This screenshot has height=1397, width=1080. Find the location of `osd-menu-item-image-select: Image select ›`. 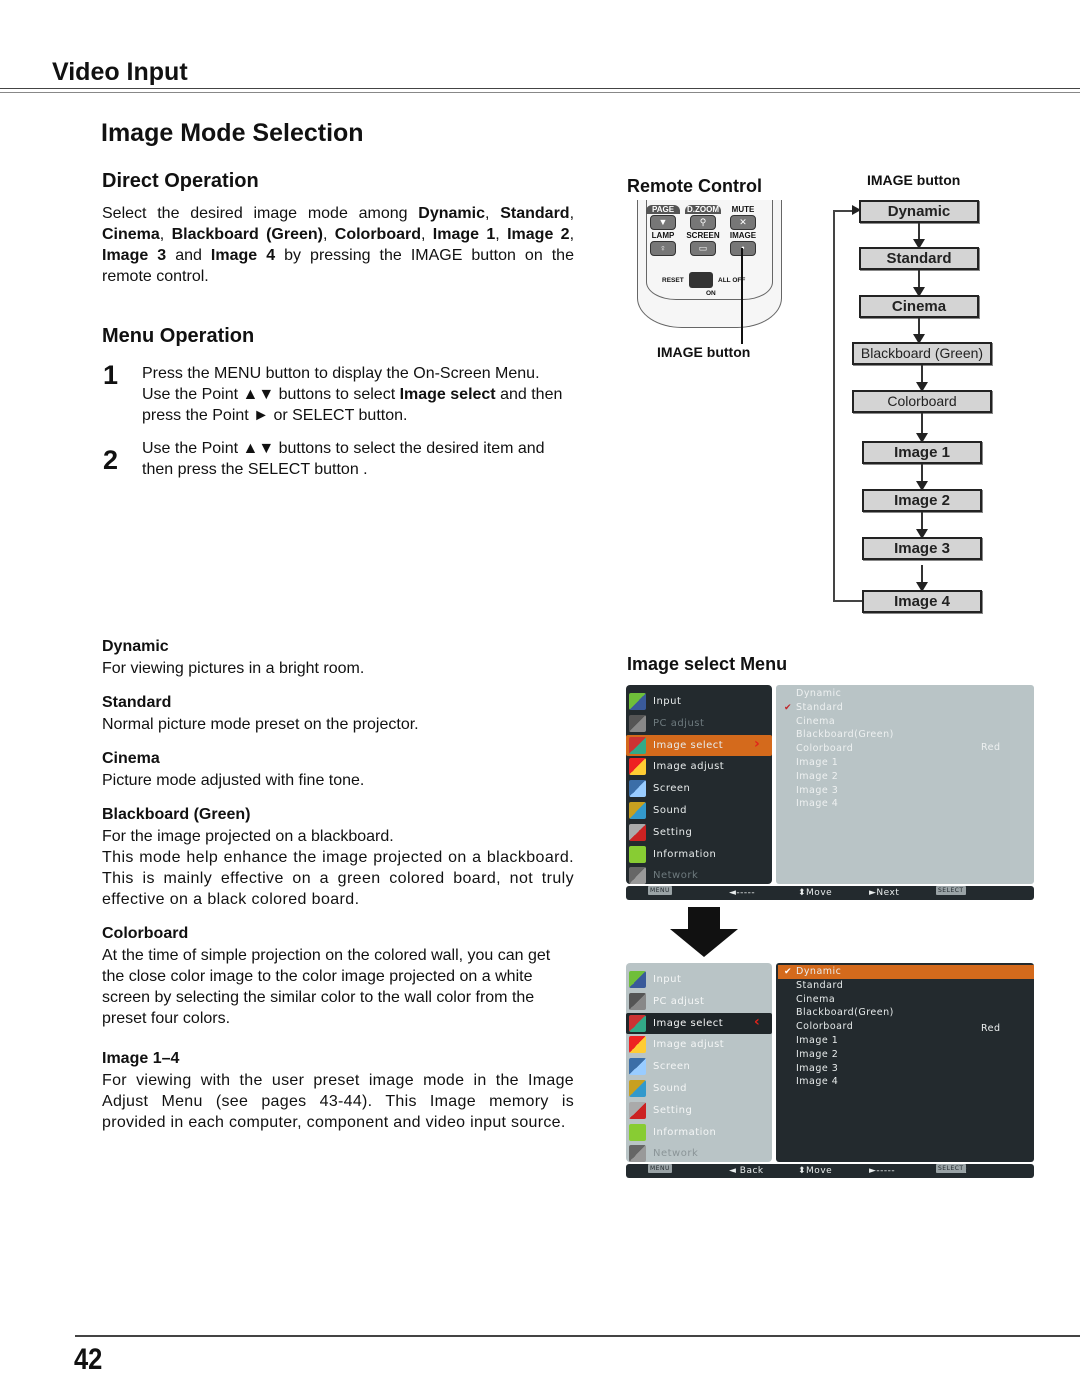

osd-menu-item-image-select: Image select › is located at coordinates (699, 745).